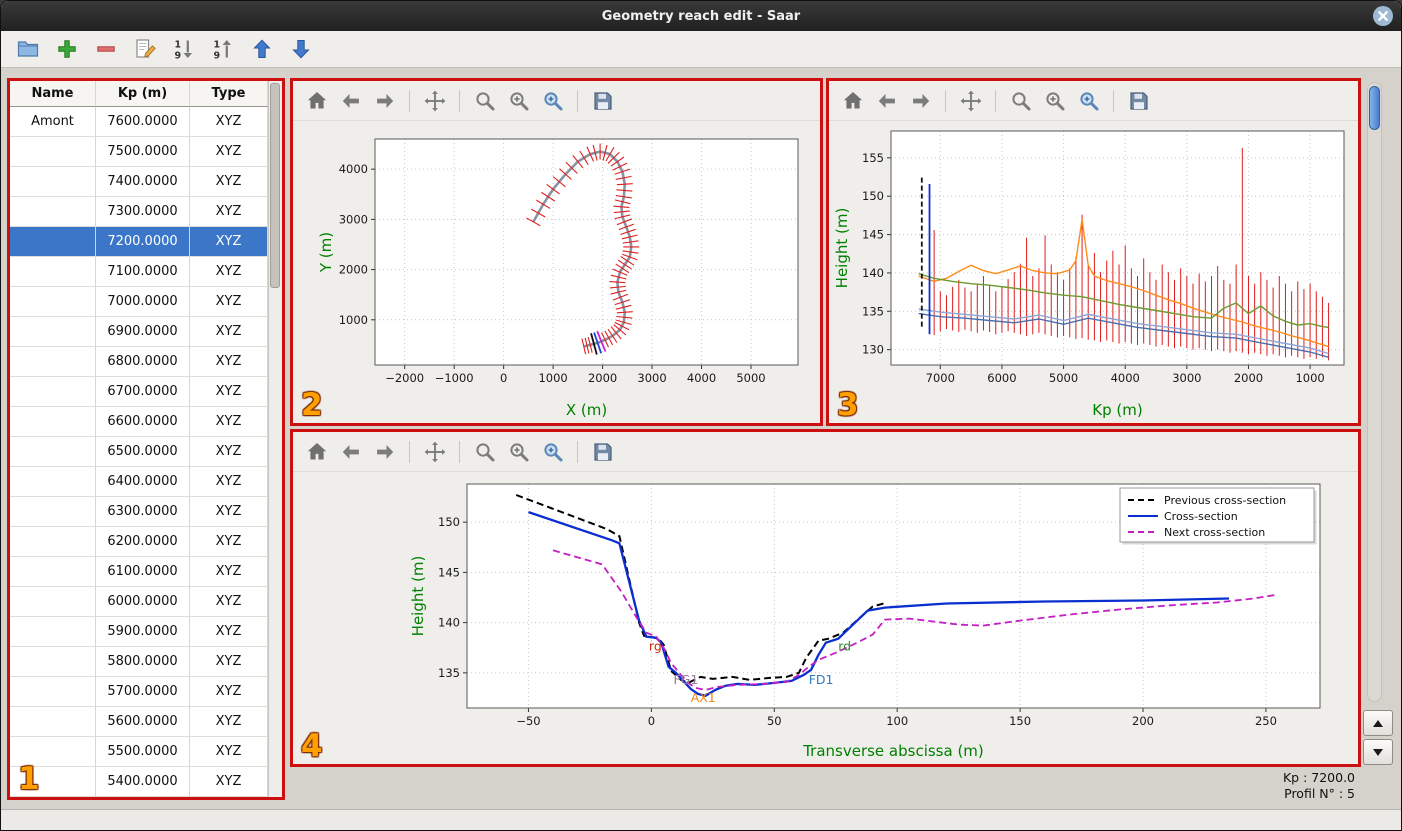  Describe the element at coordinates (67, 49) in the screenshot. I see `add-button` at that location.